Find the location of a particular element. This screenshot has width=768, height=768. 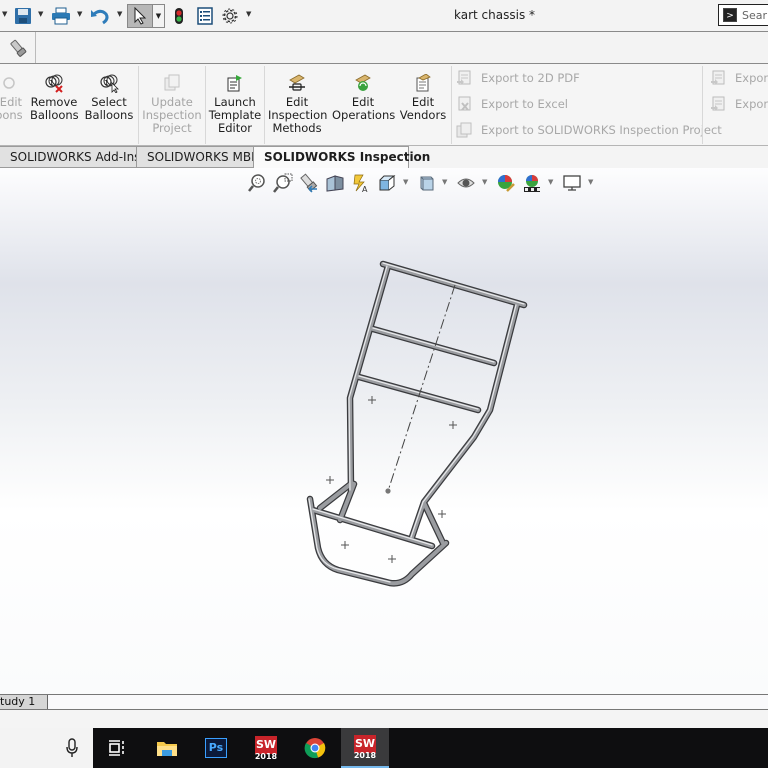

chrome-button is located at coordinates (315, 748).